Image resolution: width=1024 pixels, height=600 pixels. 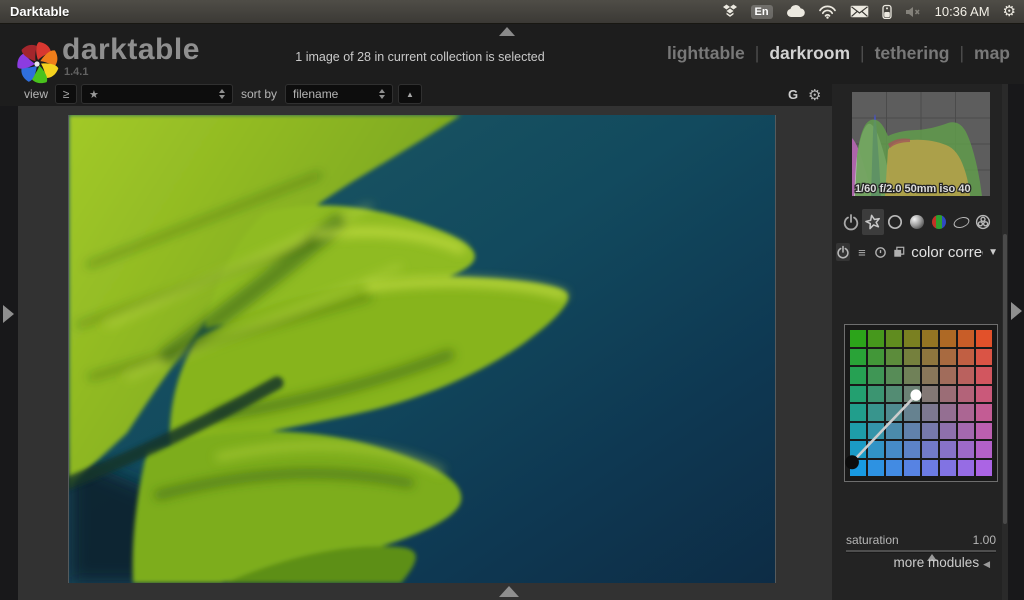 What do you see at coordinates (921, 555) in the screenshot?
I see `saturation-track` at bounding box center [921, 555].